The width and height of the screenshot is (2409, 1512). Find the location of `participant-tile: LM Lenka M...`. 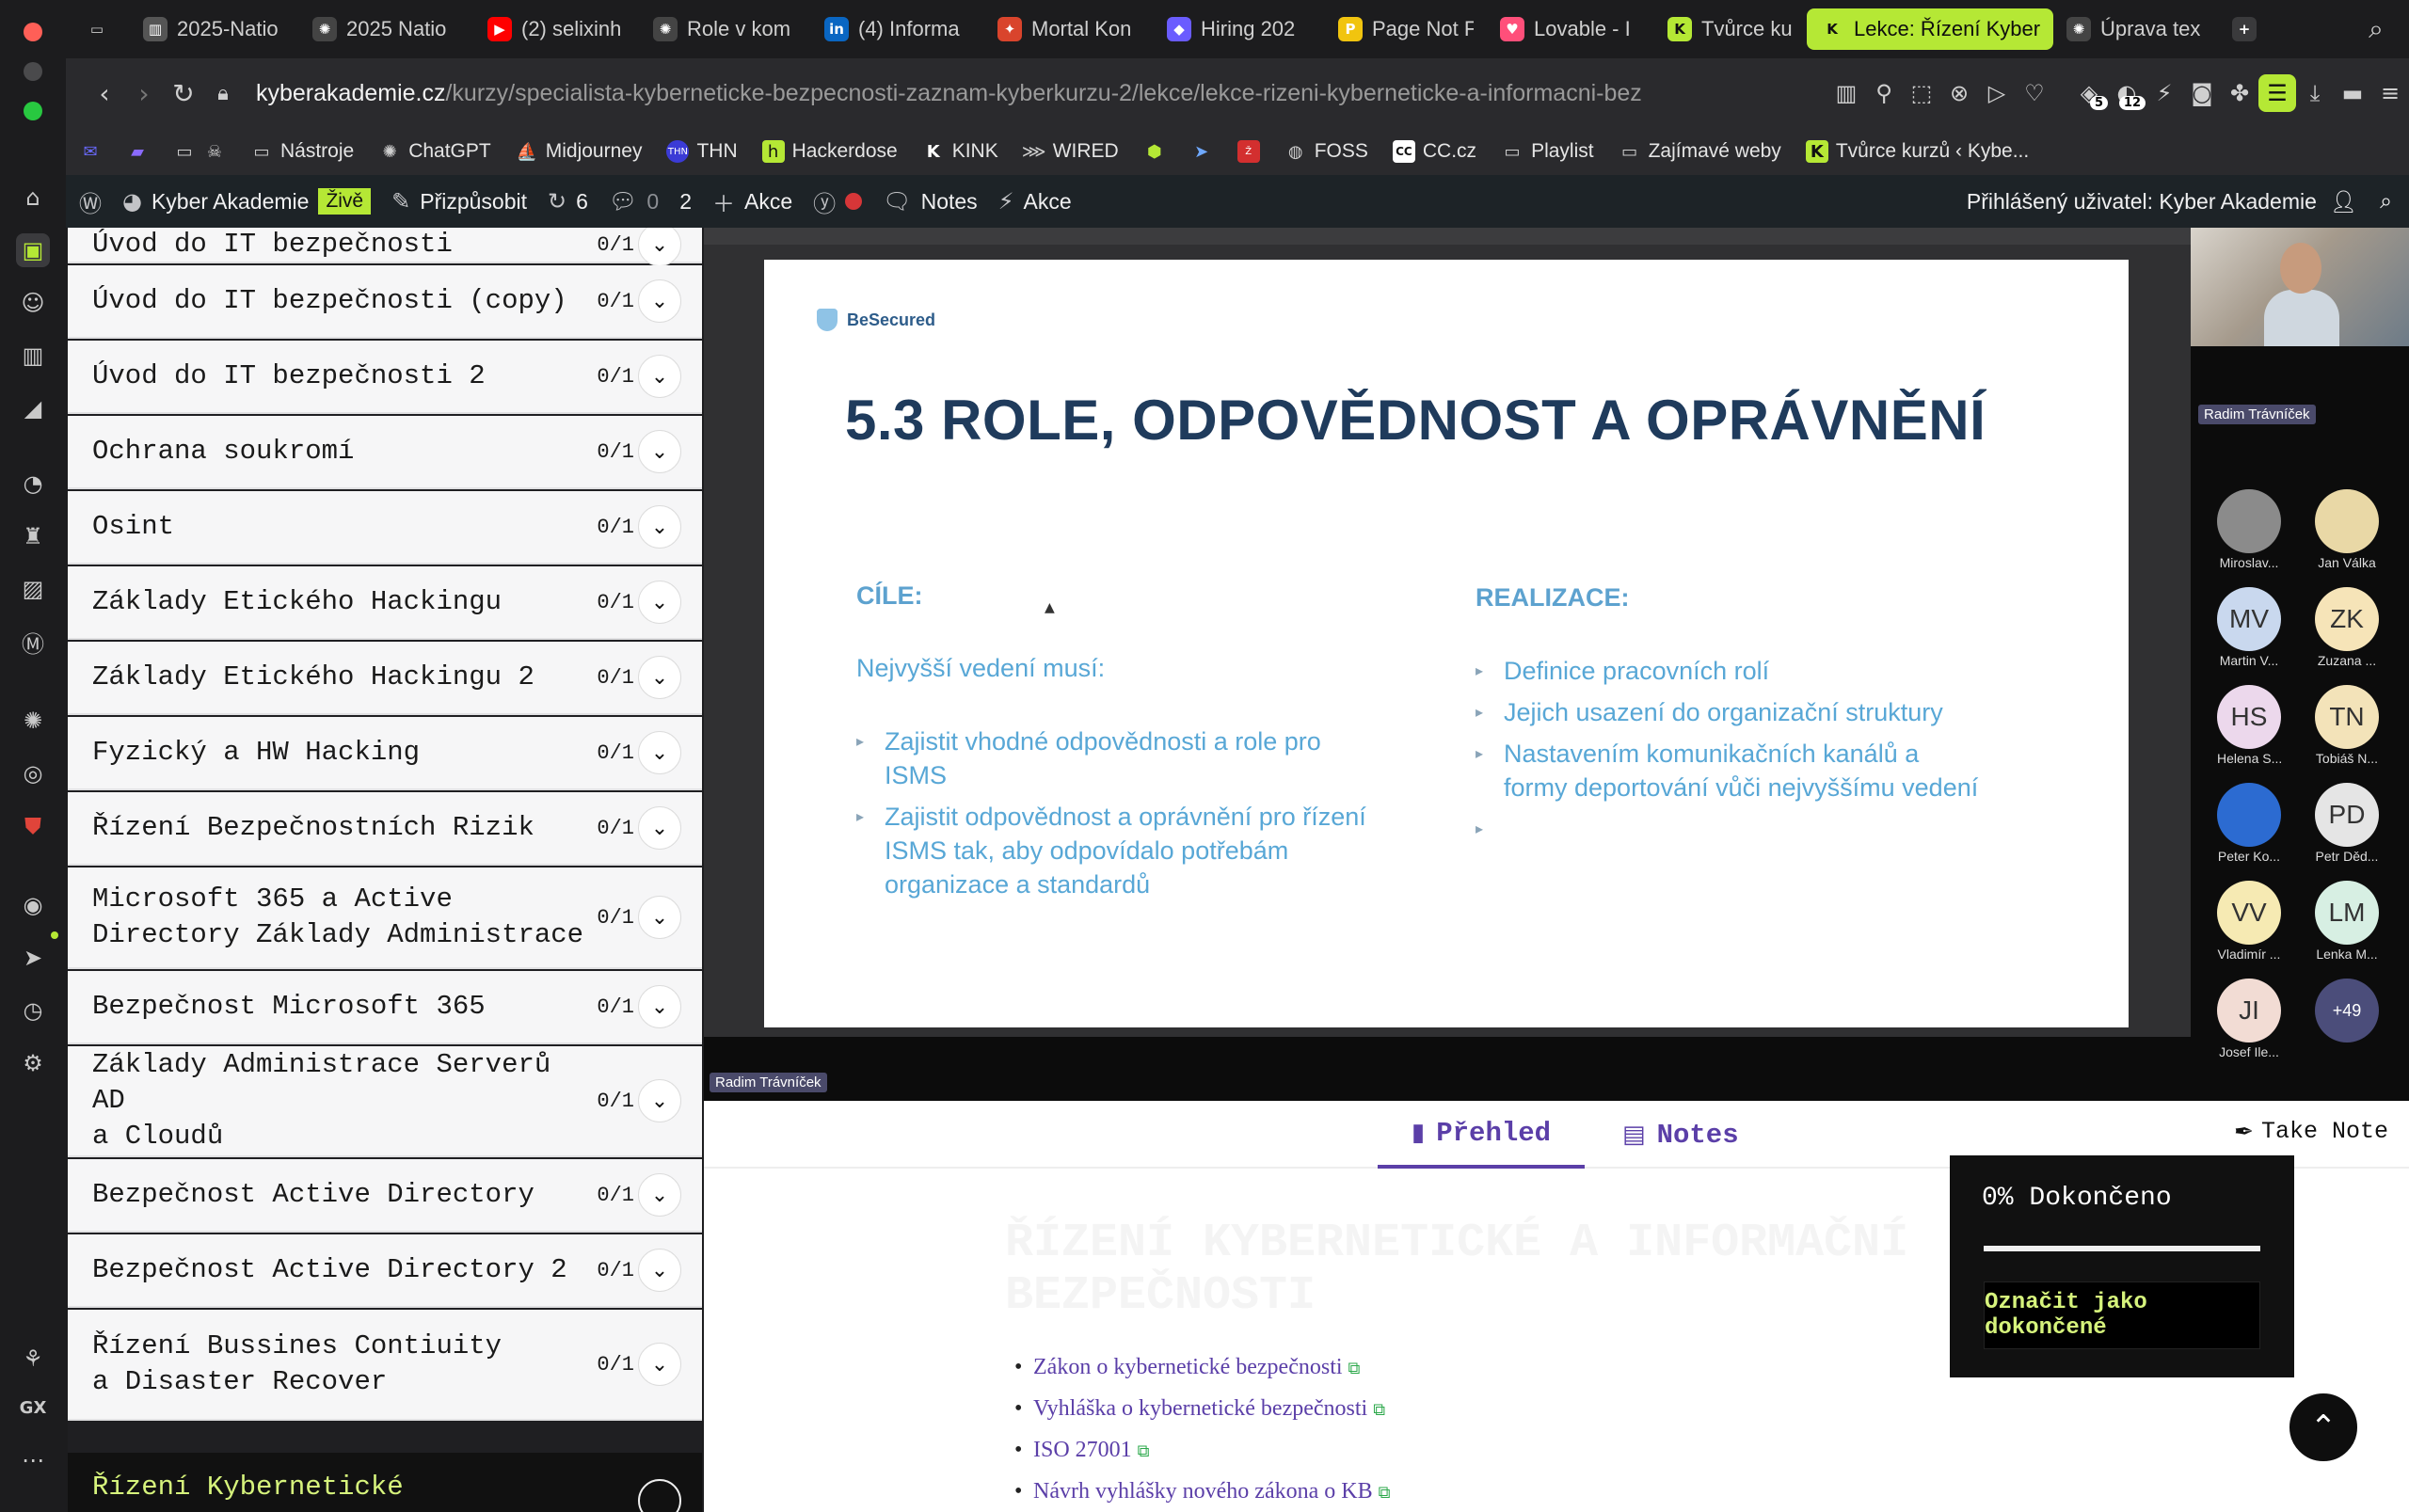

participant-tile: LM Lenka M... is located at coordinates (2347, 922).